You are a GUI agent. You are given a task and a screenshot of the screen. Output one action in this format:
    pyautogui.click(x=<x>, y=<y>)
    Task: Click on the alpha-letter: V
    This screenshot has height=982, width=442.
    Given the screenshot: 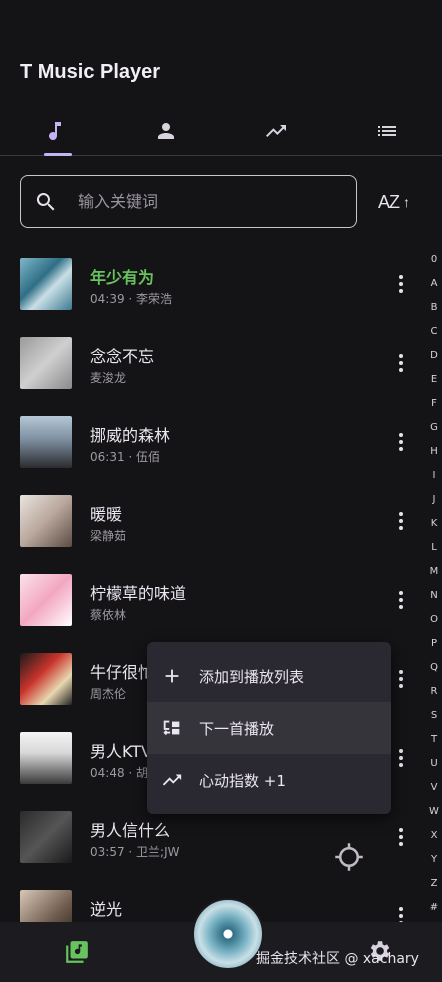 What is the action you would take?
    pyautogui.click(x=434, y=790)
    